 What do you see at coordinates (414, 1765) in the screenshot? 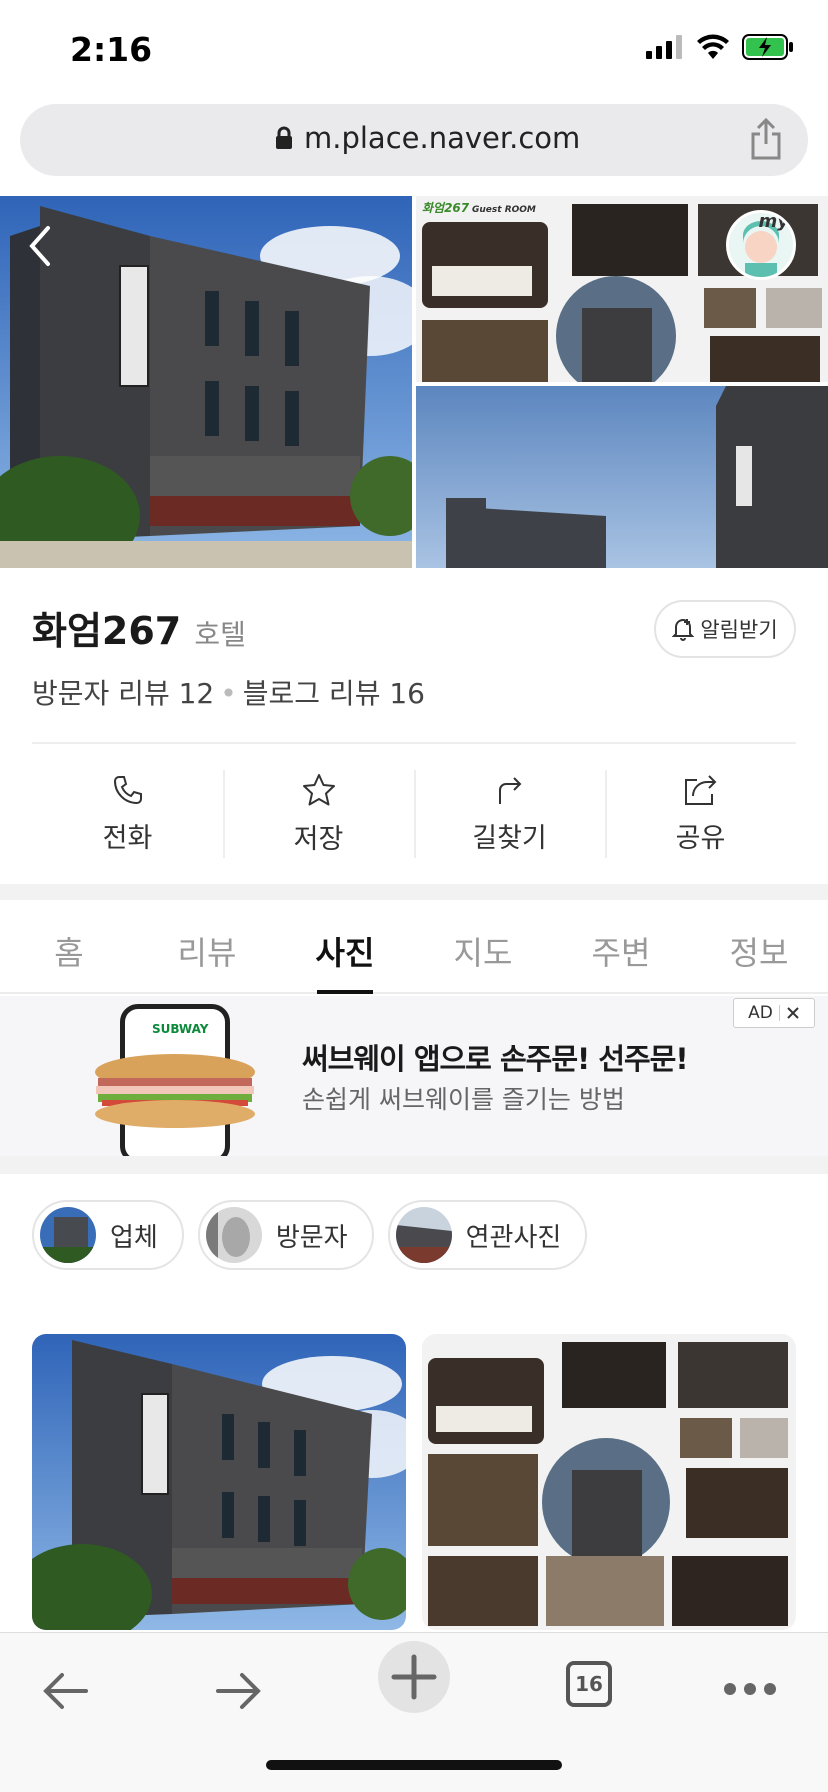
I see `home-indicator` at bounding box center [414, 1765].